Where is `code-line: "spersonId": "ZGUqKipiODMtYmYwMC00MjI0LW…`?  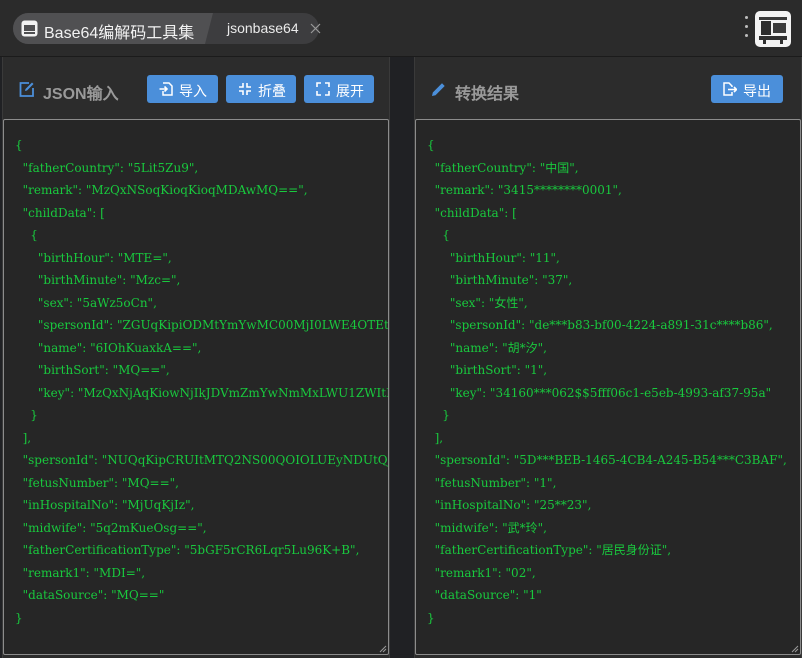 code-line: "spersonId": "ZGUqKipiODMtYmYwMC00MjI0LW… is located at coordinates (202, 325).